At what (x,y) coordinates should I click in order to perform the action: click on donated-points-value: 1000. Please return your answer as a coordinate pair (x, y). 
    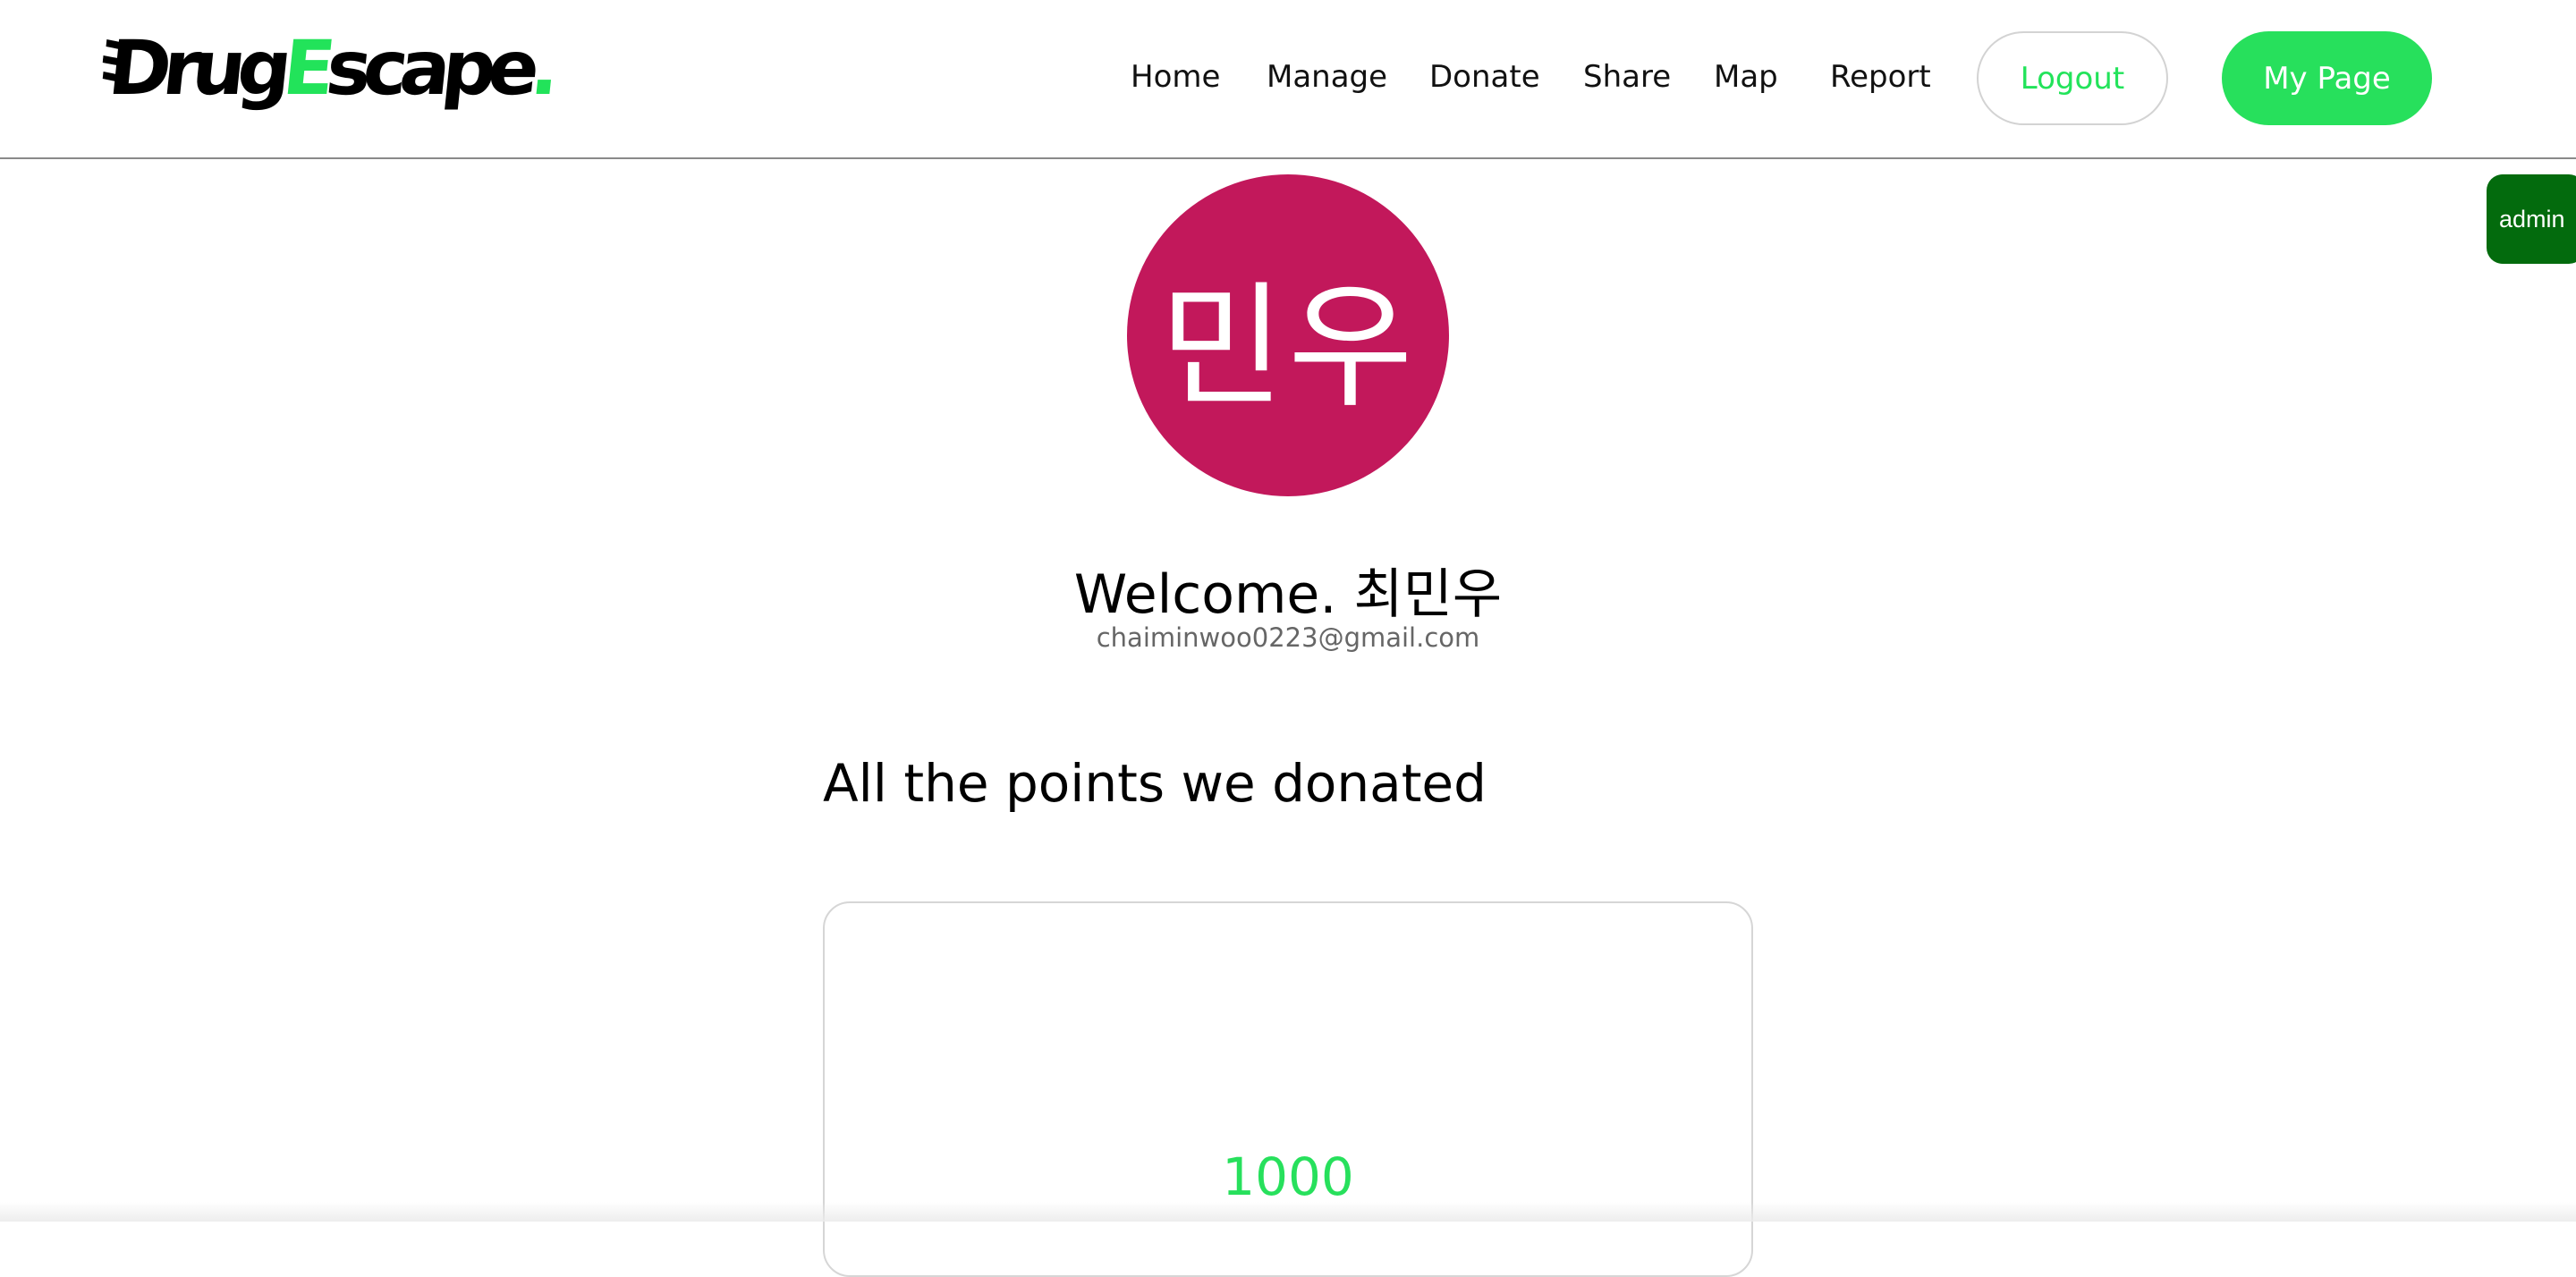
    Looking at the image, I should click on (1288, 1176).